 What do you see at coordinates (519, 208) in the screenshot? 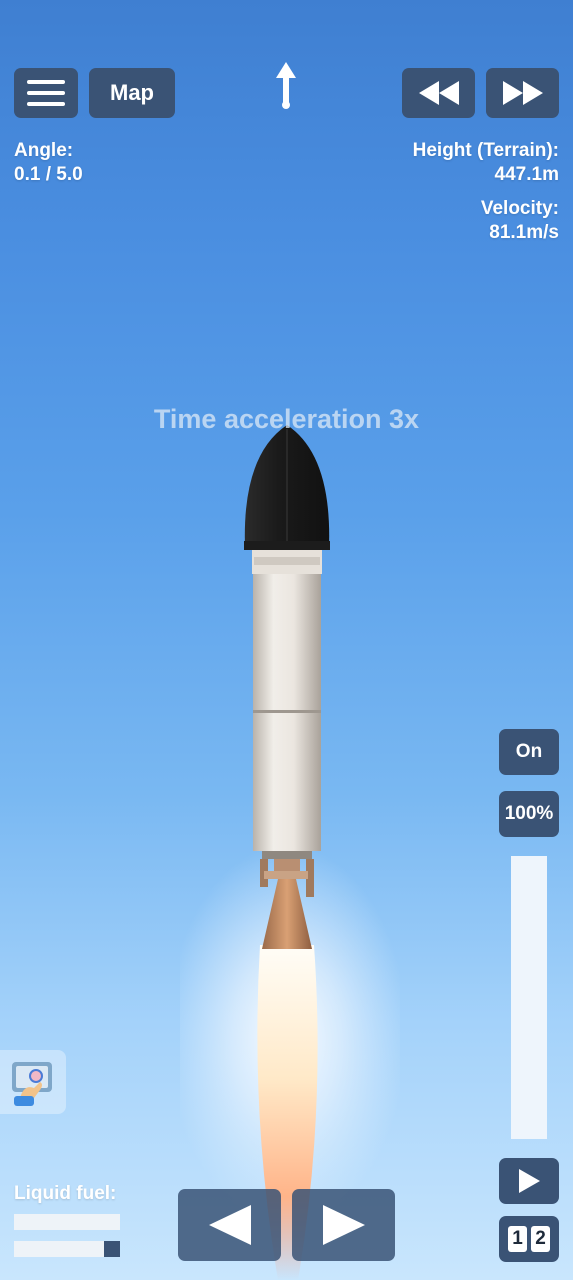
I see `velocity-label: Velocity:` at bounding box center [519, 208].